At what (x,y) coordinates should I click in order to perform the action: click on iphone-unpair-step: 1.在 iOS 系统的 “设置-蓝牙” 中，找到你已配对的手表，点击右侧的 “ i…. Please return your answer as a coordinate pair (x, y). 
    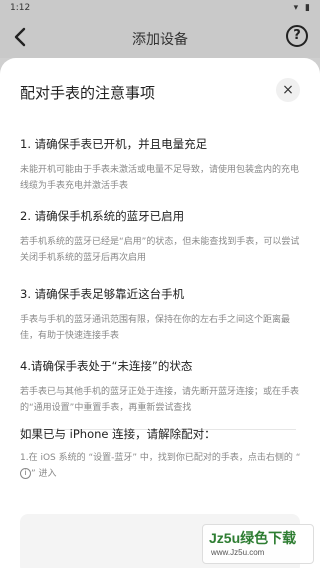
    Looking at the image, I should click on (161, 466).